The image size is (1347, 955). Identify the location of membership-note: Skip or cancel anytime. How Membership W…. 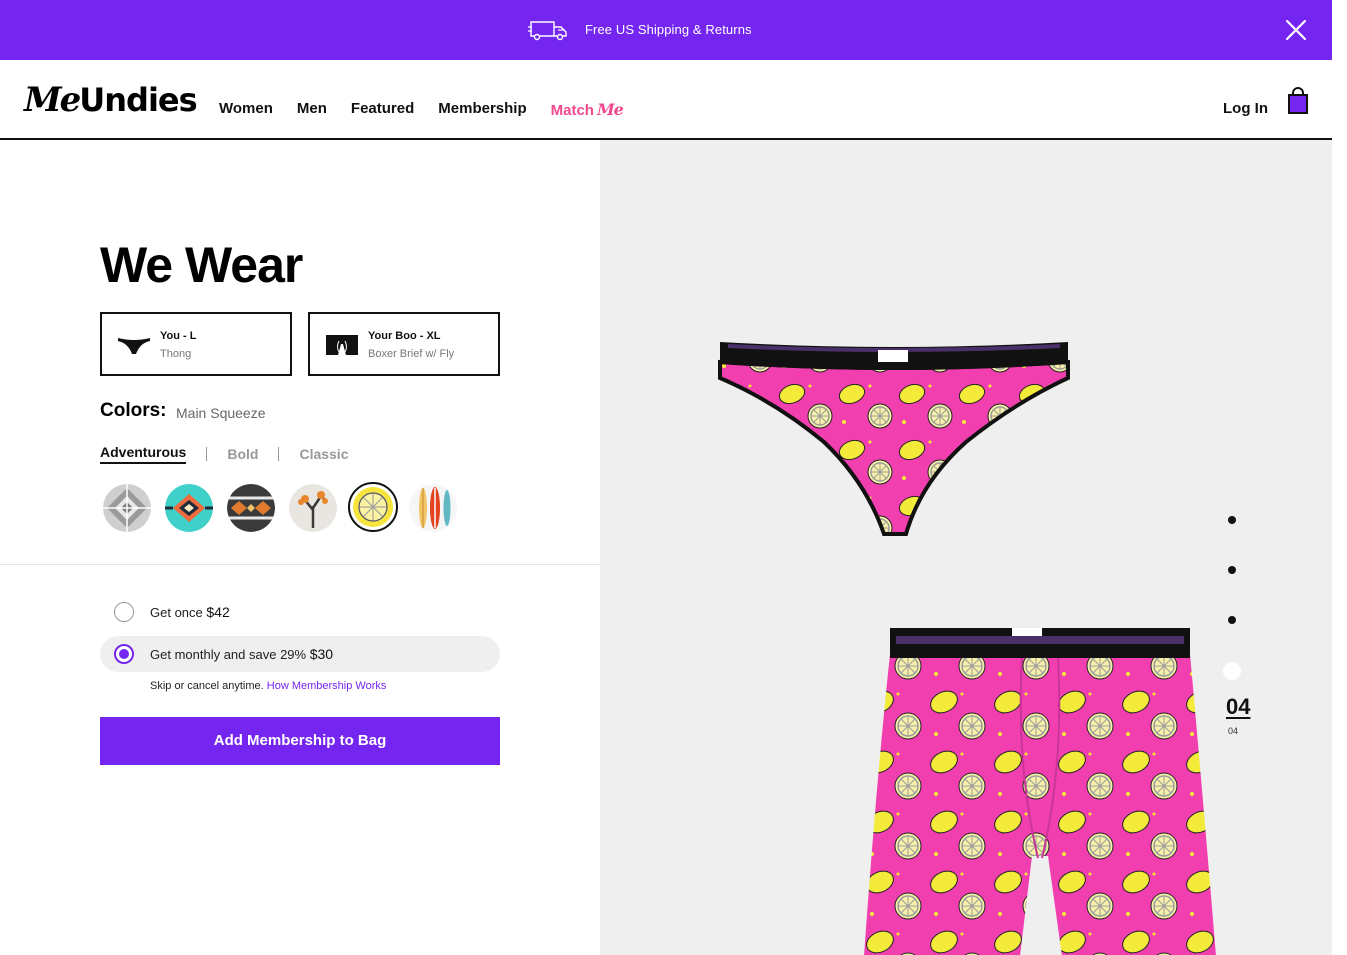
(268, 686).